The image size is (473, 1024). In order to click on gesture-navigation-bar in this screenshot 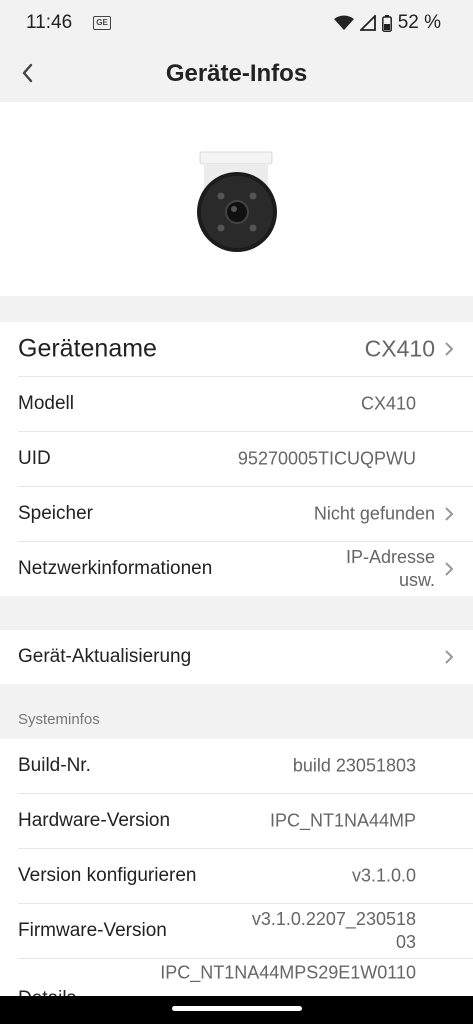, I will do `click(236, 1010)`.